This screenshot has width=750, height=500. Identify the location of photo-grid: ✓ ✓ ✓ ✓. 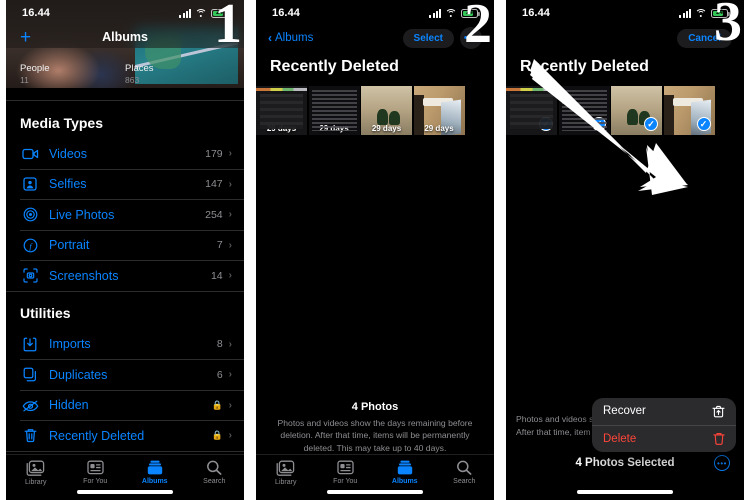
(625, 110).